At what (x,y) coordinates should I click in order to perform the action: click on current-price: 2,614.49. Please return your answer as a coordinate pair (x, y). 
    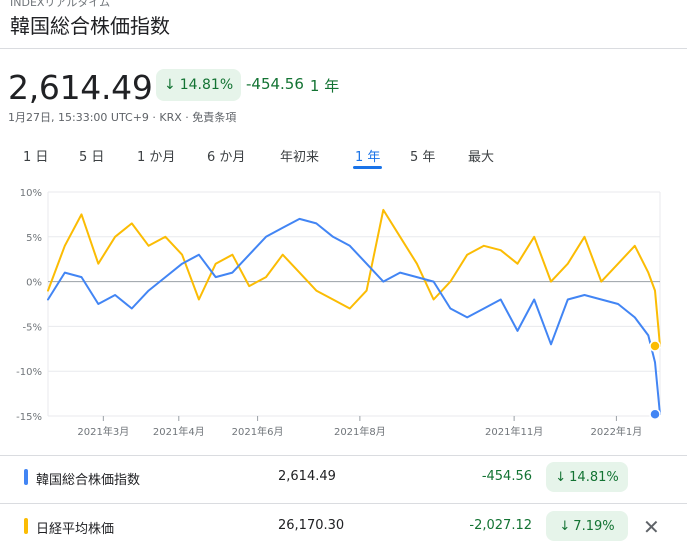
    Looking at the image, I should click on (80, 87).